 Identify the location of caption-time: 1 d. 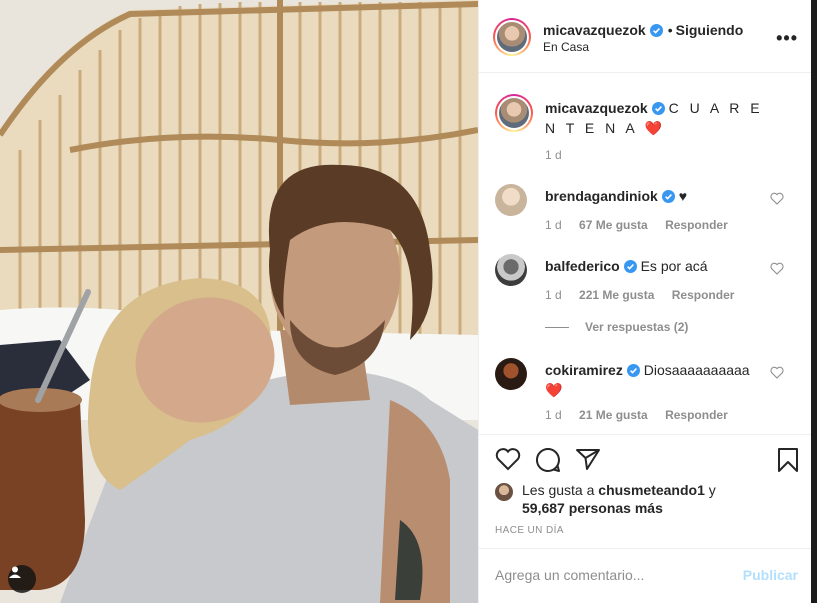
(553, 155).